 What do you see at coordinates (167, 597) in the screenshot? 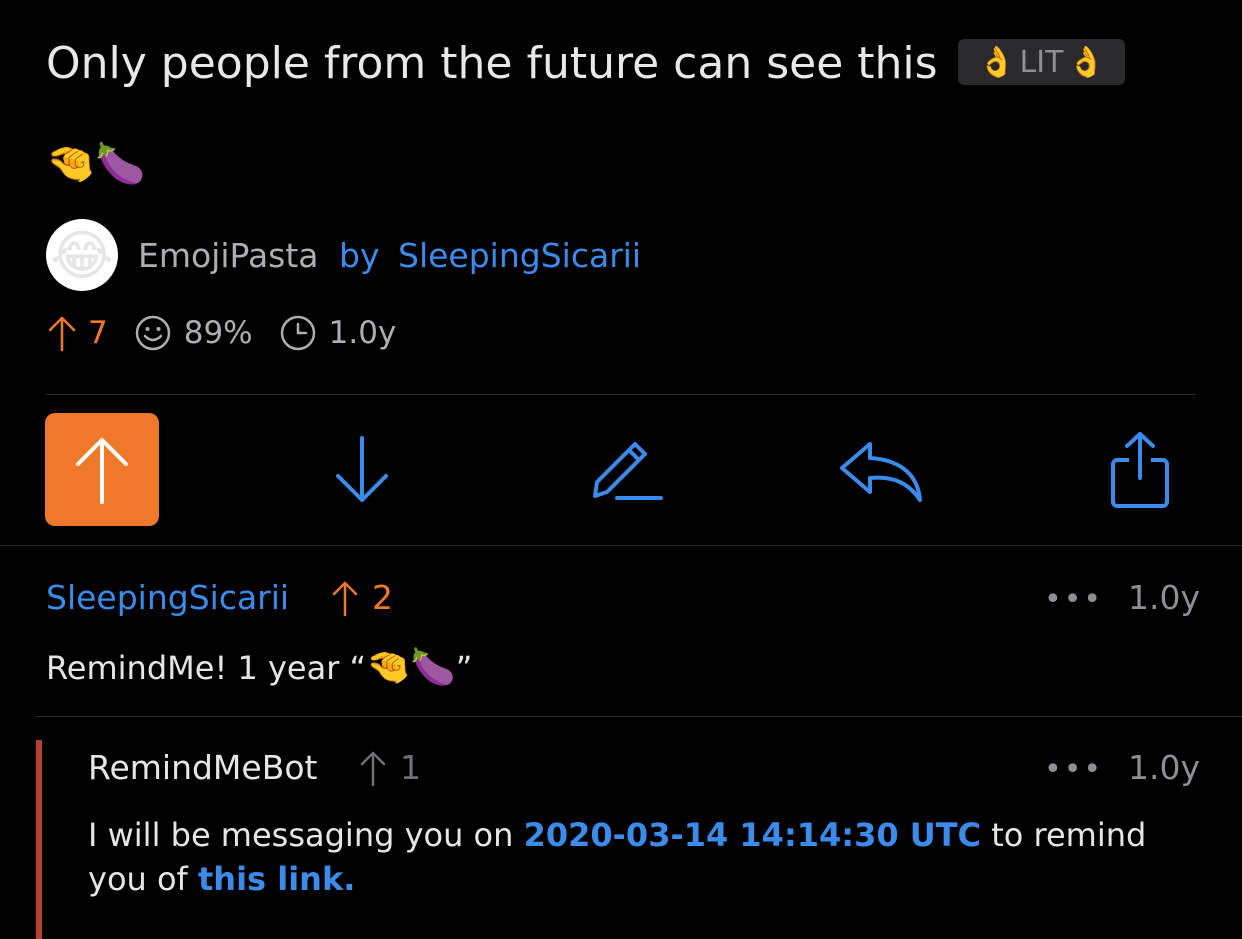
I see `comment-author: SleepingSicarii` at bounding box center [167, 597].